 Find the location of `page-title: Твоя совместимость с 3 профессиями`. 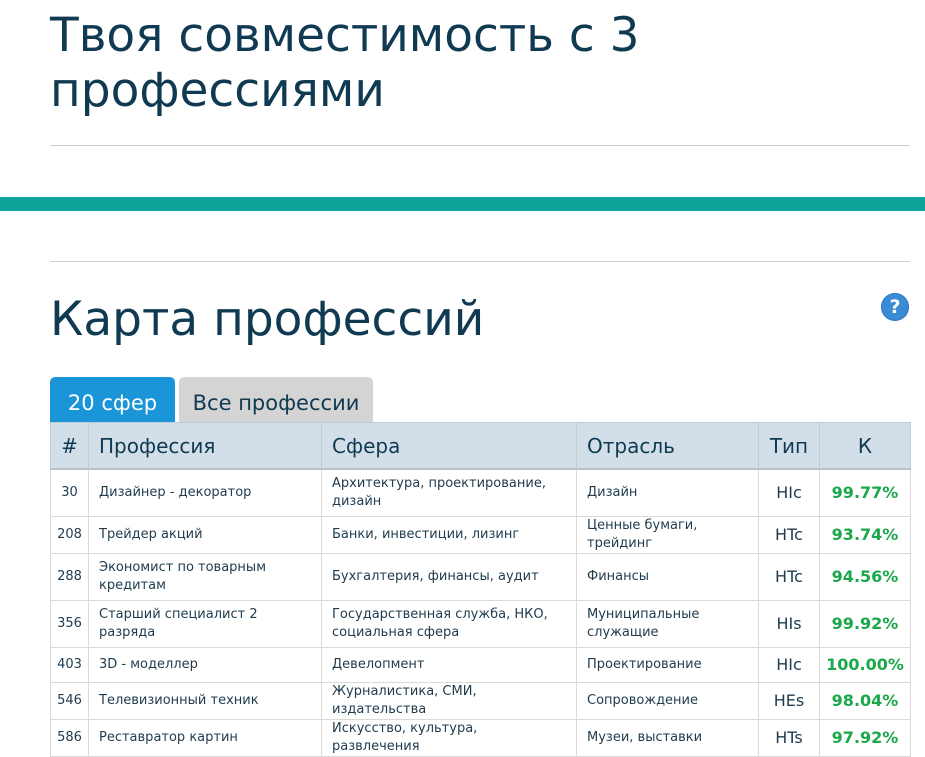

page-title: Твоя совместимость с 3 профессиями is located at coordinates (345, 63).